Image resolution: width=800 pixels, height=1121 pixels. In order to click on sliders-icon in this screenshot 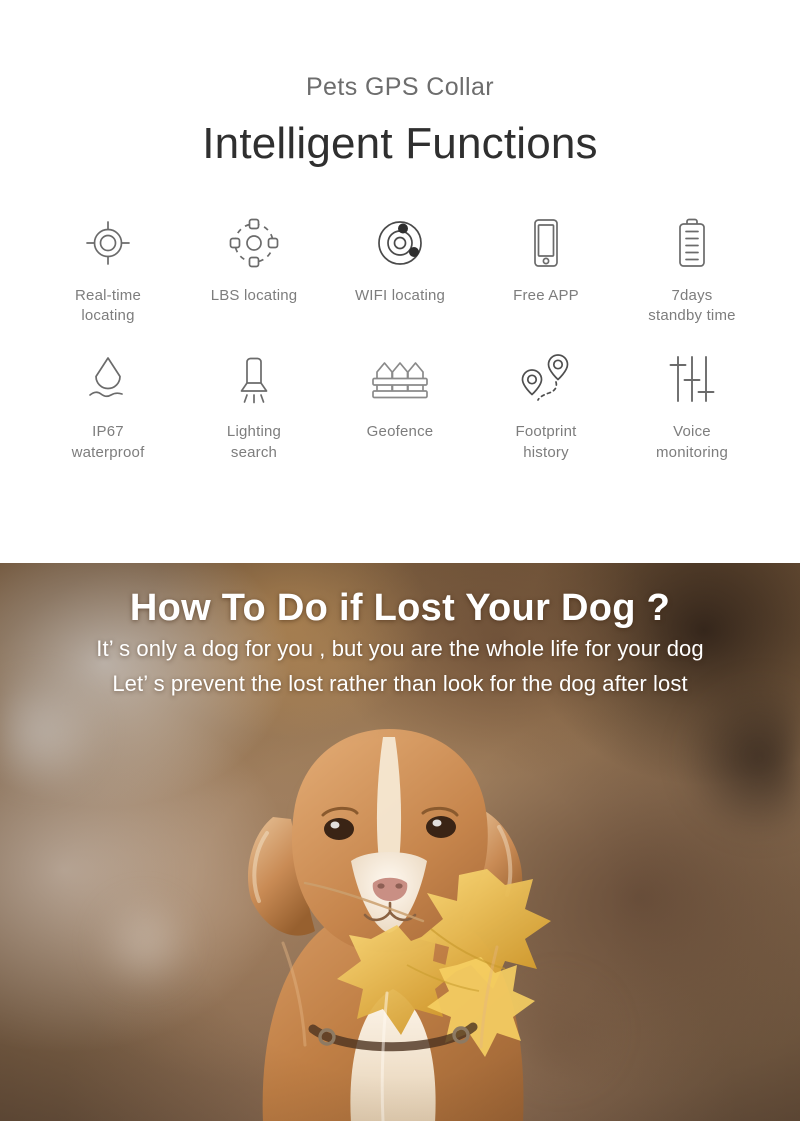, I will do `click(692, 379)`.